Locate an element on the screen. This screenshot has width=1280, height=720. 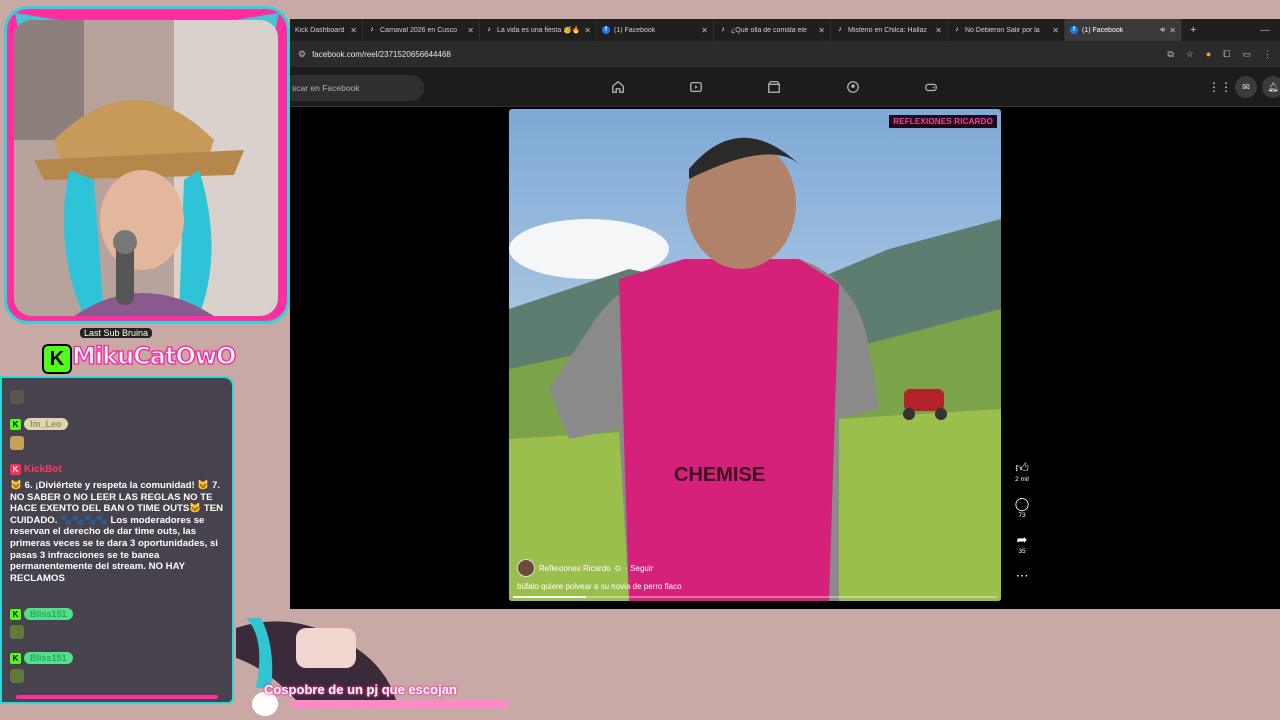
address-bar-actions: ⧉ ☆ ● ⧠ ▭ ⋮ is located at coordinates (1219, 54).